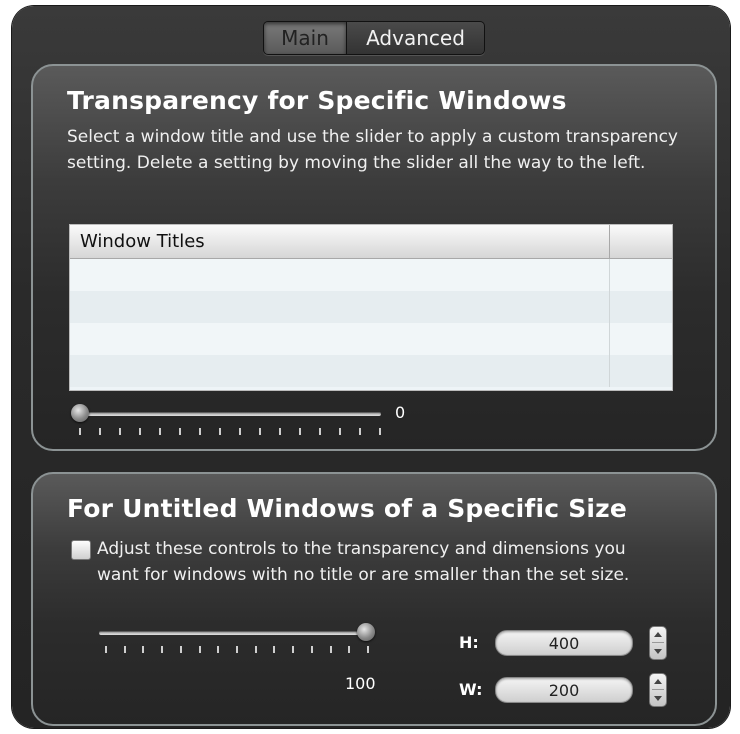  I want to click on view-tabs: Main Advanced, so click(374, 38).